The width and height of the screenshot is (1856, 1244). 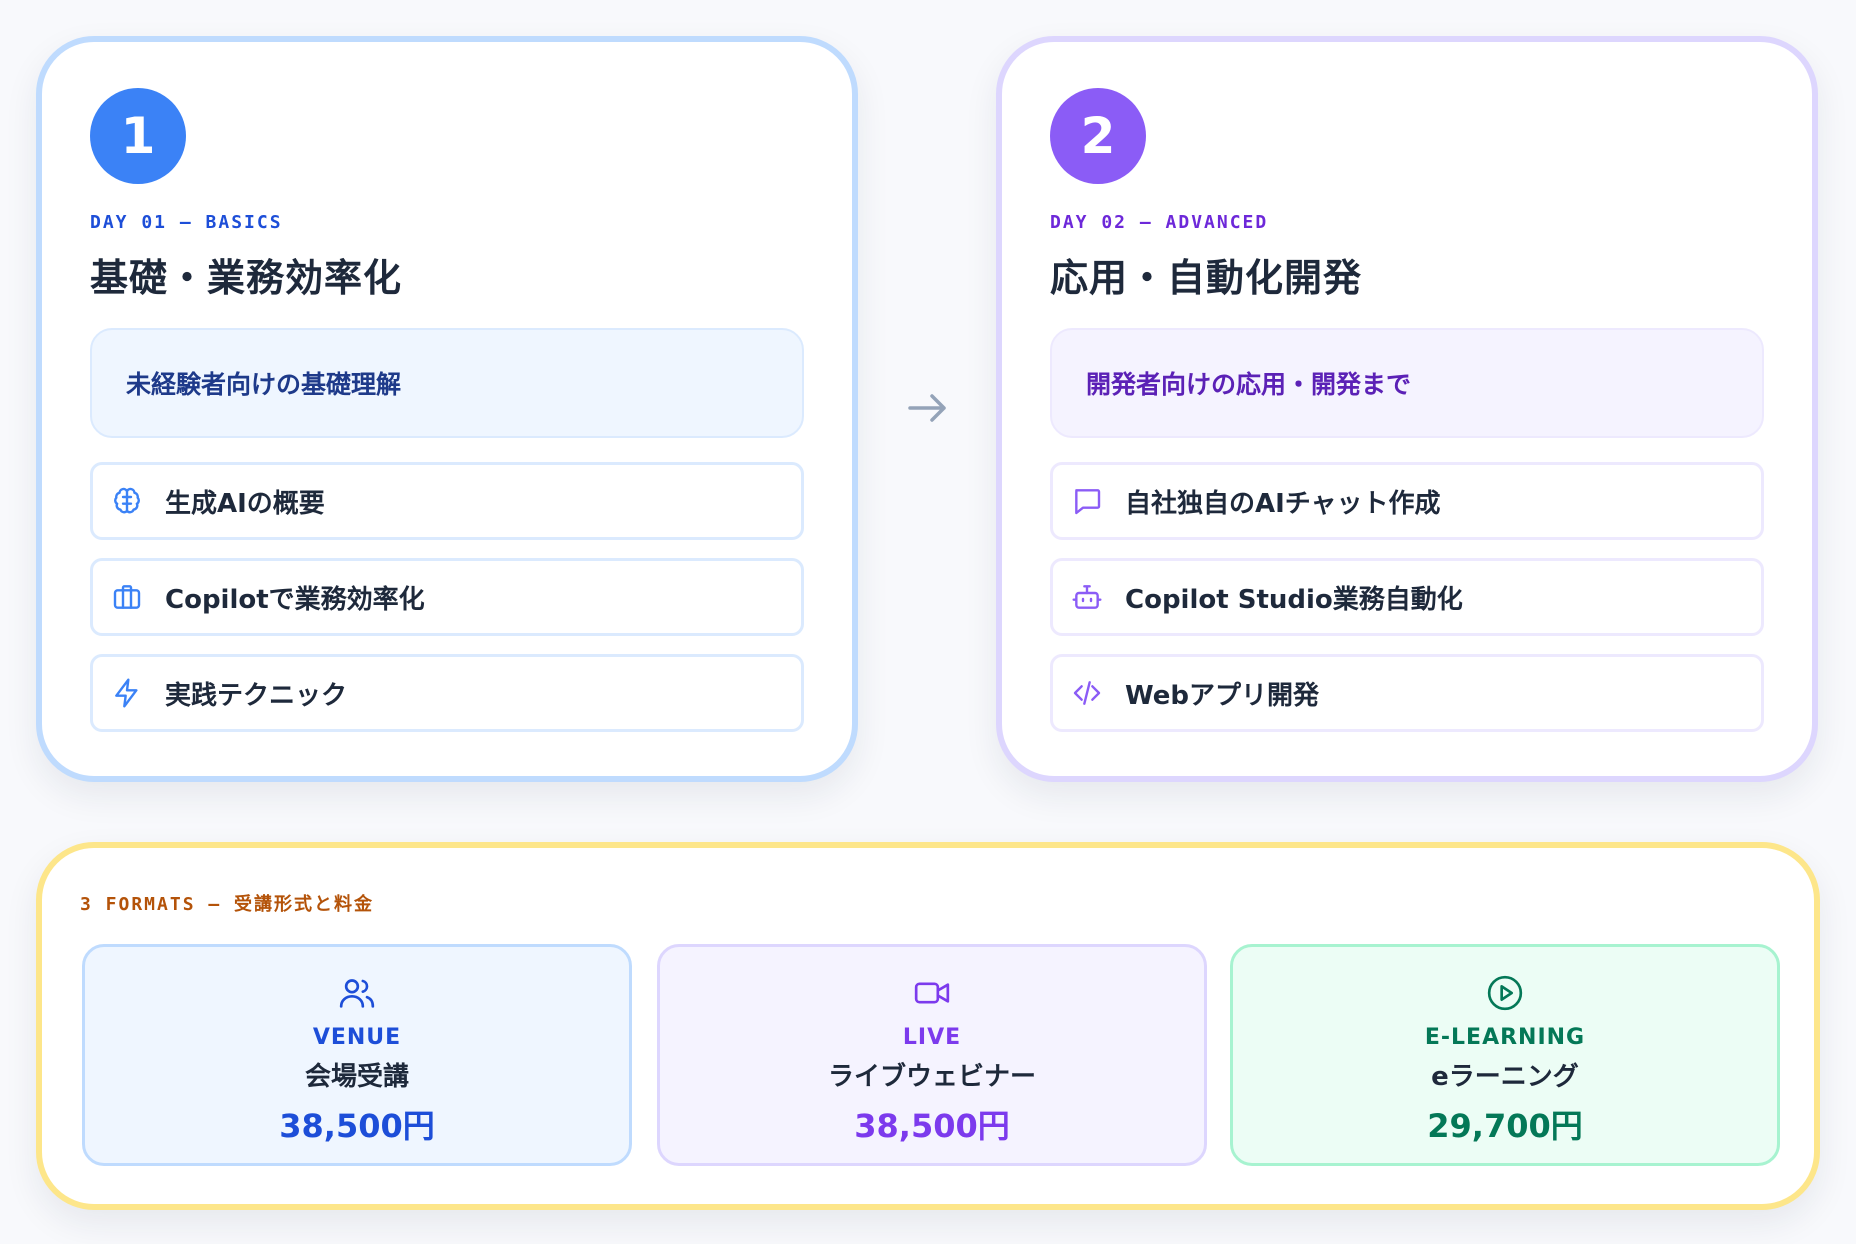 I want to click on format-code: LIVE, so click(x=932, y=1037).